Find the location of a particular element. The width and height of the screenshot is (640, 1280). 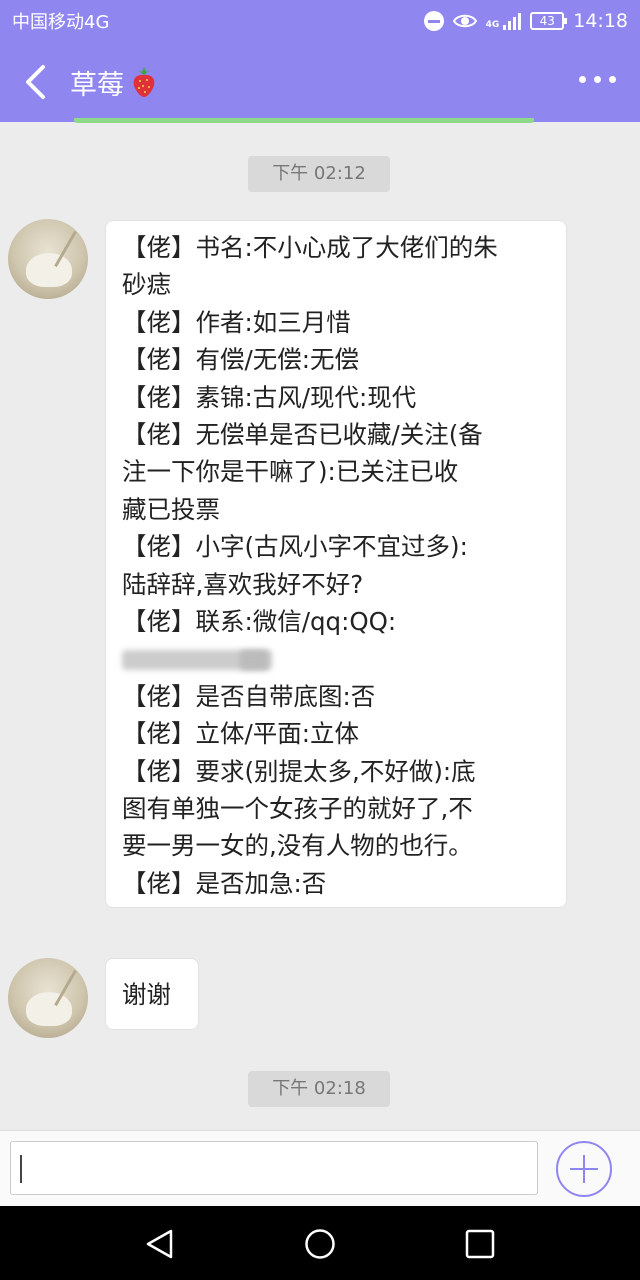

signal-icon: 4G is located at coordinates (504, 21).